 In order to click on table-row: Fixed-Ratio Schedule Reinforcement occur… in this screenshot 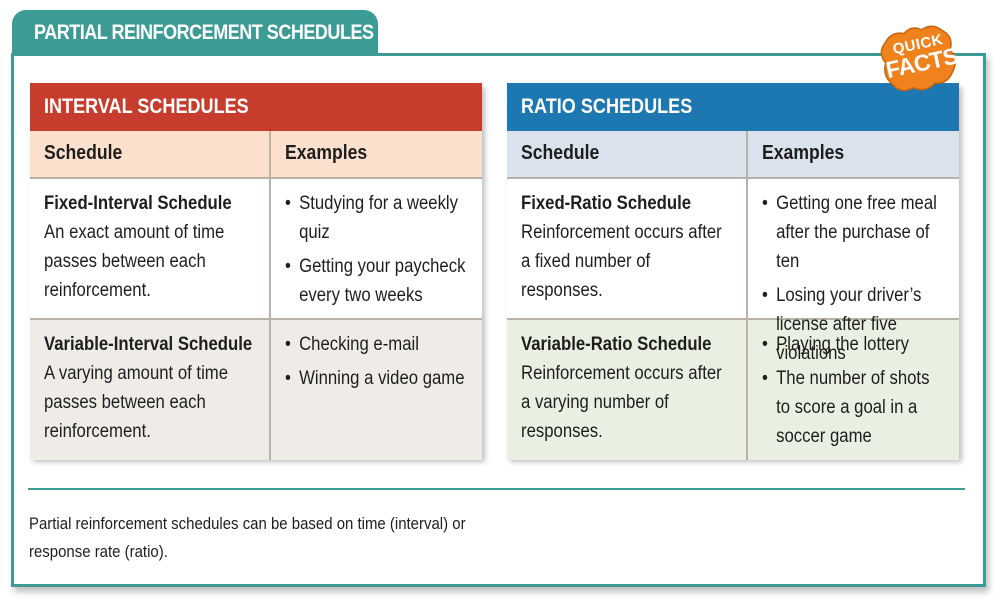, I will do `click(733, 270)`.